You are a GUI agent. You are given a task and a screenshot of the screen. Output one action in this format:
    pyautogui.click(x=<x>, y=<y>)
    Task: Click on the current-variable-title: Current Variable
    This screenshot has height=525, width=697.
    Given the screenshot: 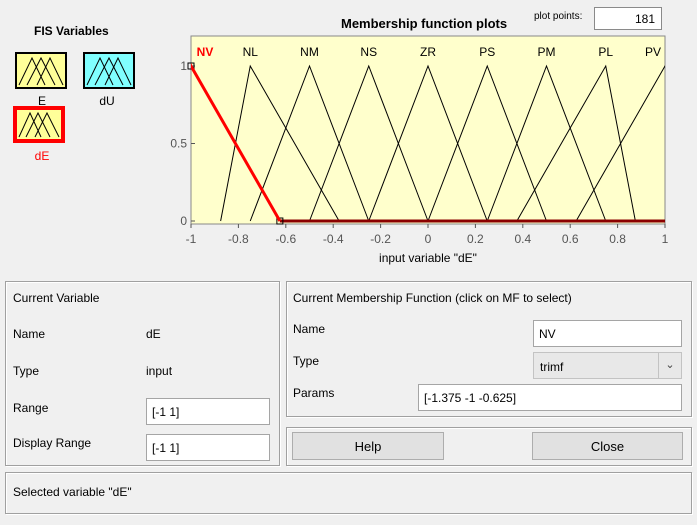 What is the action you would take?
    pyautogui.click(x=56, y=298)
    